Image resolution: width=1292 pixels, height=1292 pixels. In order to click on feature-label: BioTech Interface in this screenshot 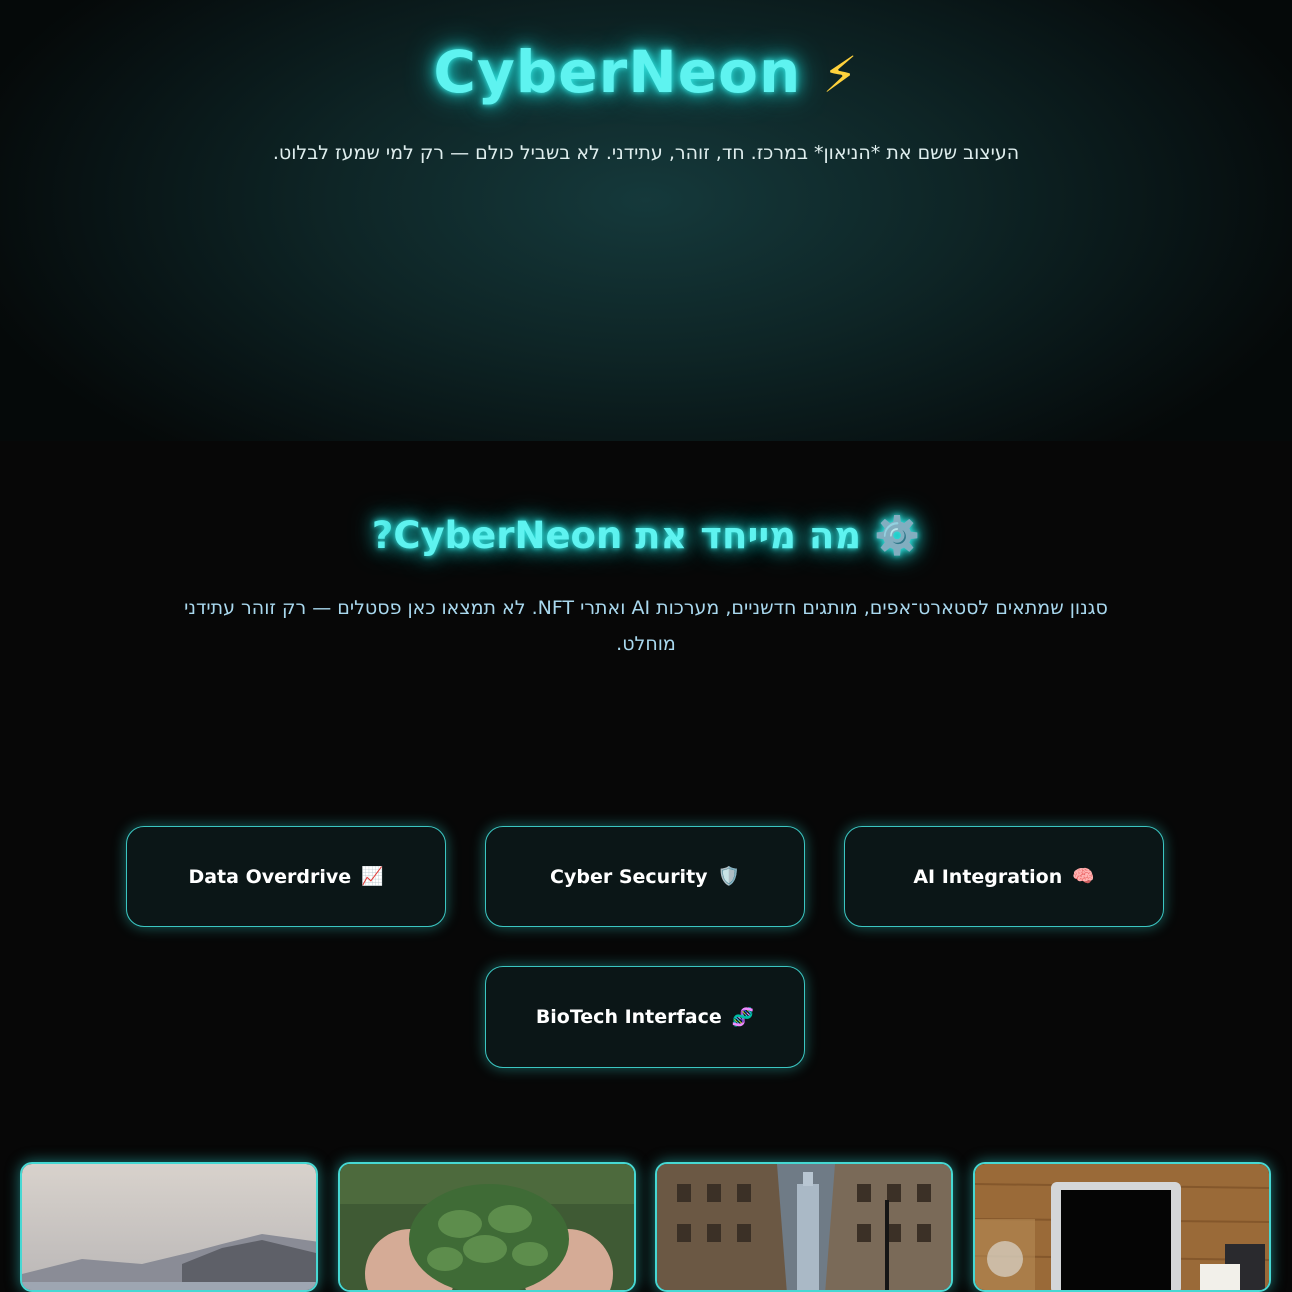, I will do `click(628, 1017)`.